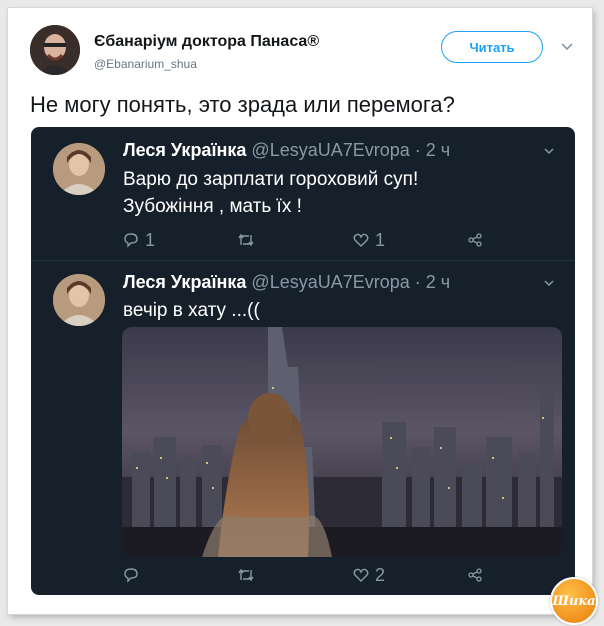  Describe the element at coordinates (380, 239) in the screenshot. I see `like-count: 1` at that location.